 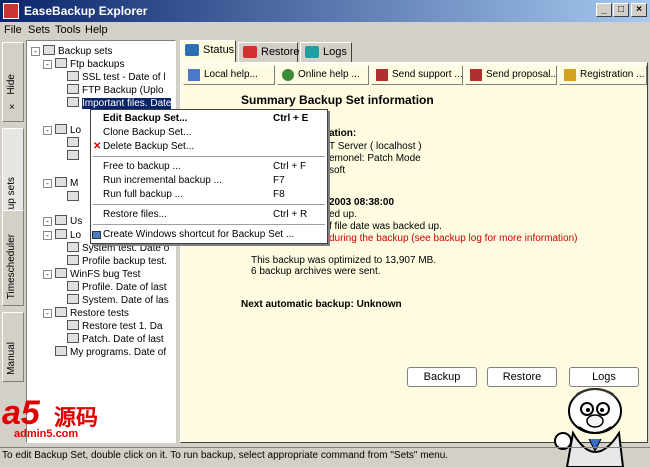 I want to click on tree-item: - Restore tests, so click(x=86, y=313).